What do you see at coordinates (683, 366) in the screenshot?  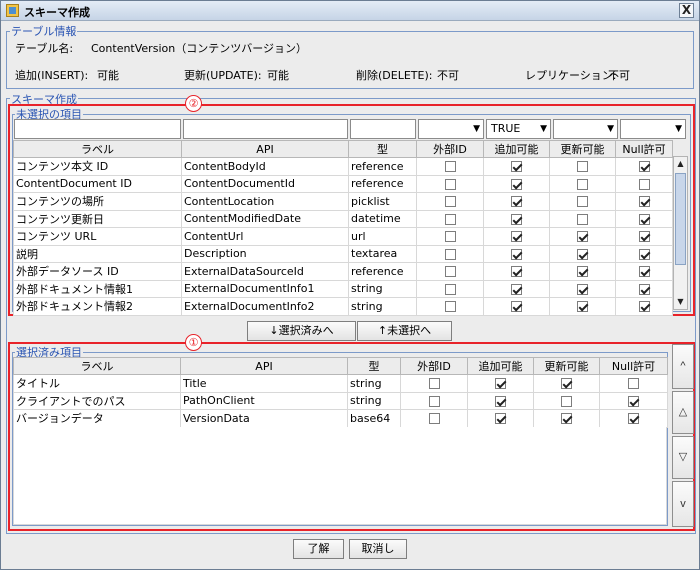 I see `move-top-button: ^` at bounding box center [683, 366].